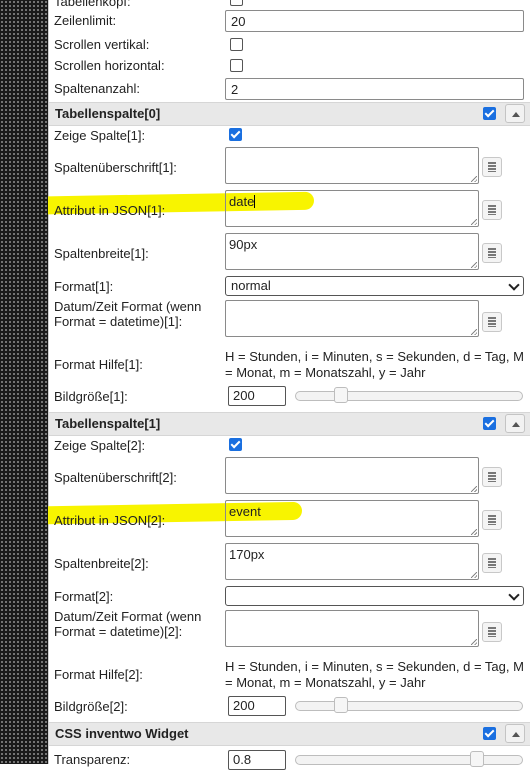  What do you see at coordinates (108, 113) in the screenshot?
I see `section-title: Tabellenspalte[0]` at bounding box center [108, 113].